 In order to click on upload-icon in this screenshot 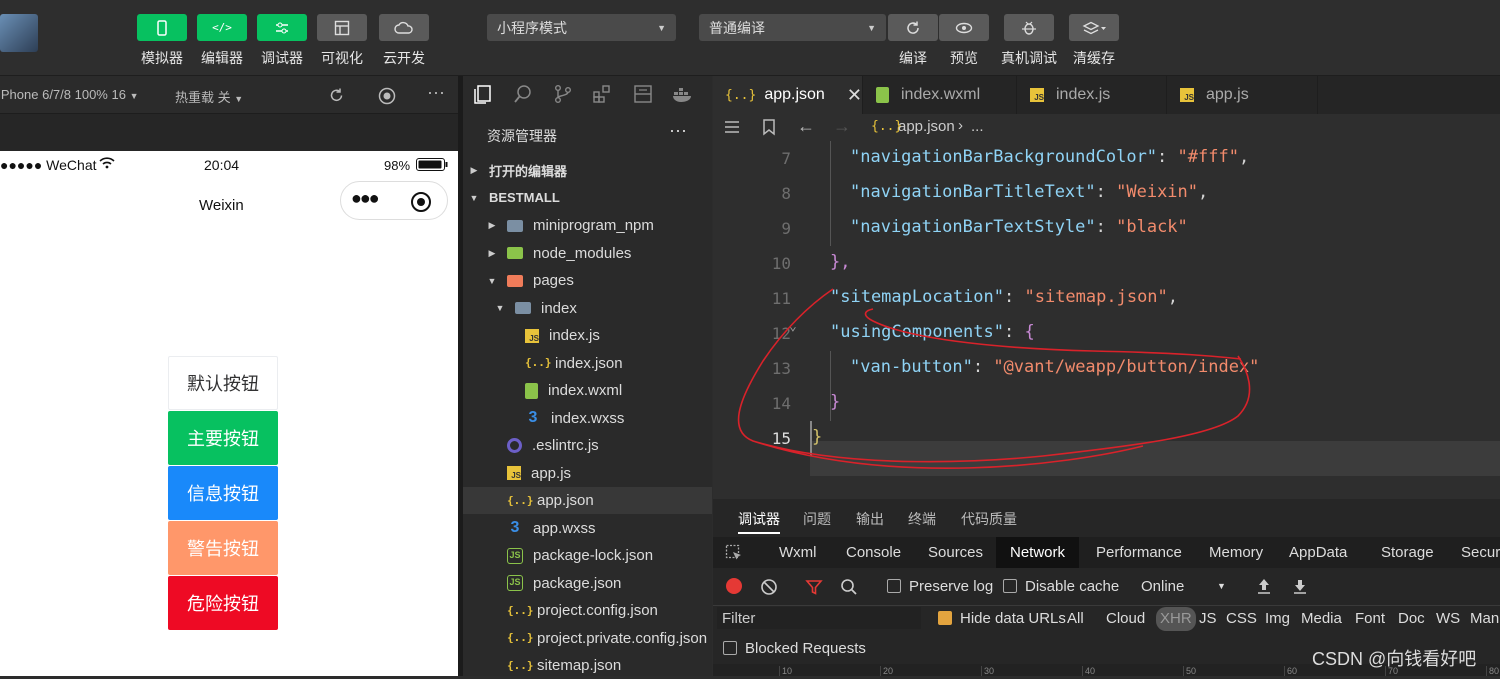, I will do `click(1264, 586)`.